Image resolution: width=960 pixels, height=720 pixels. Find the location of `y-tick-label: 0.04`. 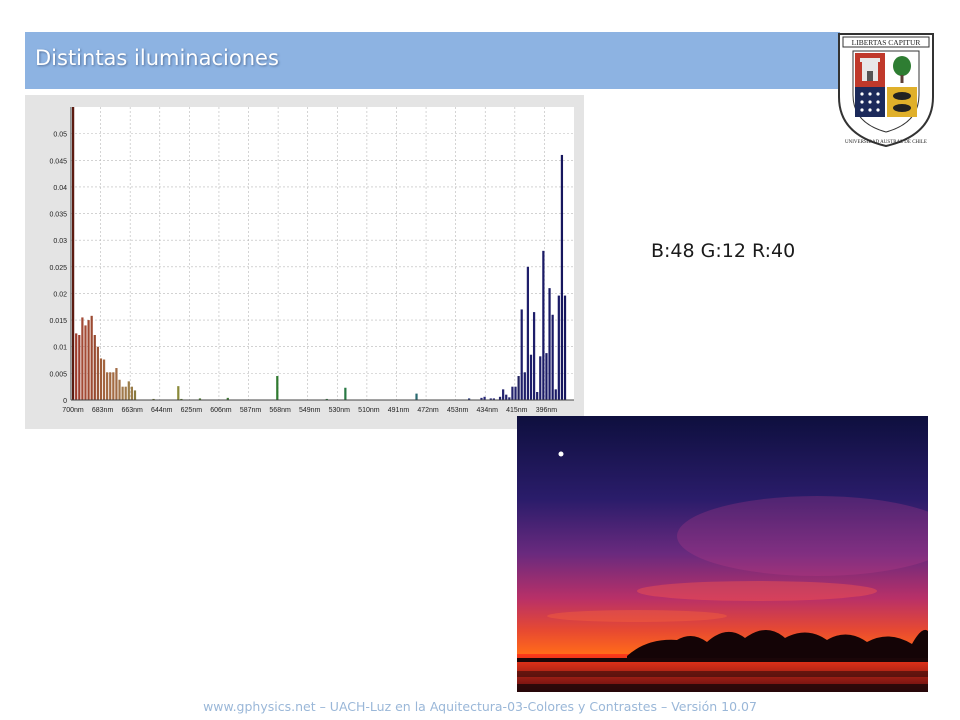

y-tick-label: 0.04 is located at coordinates (60, 188).